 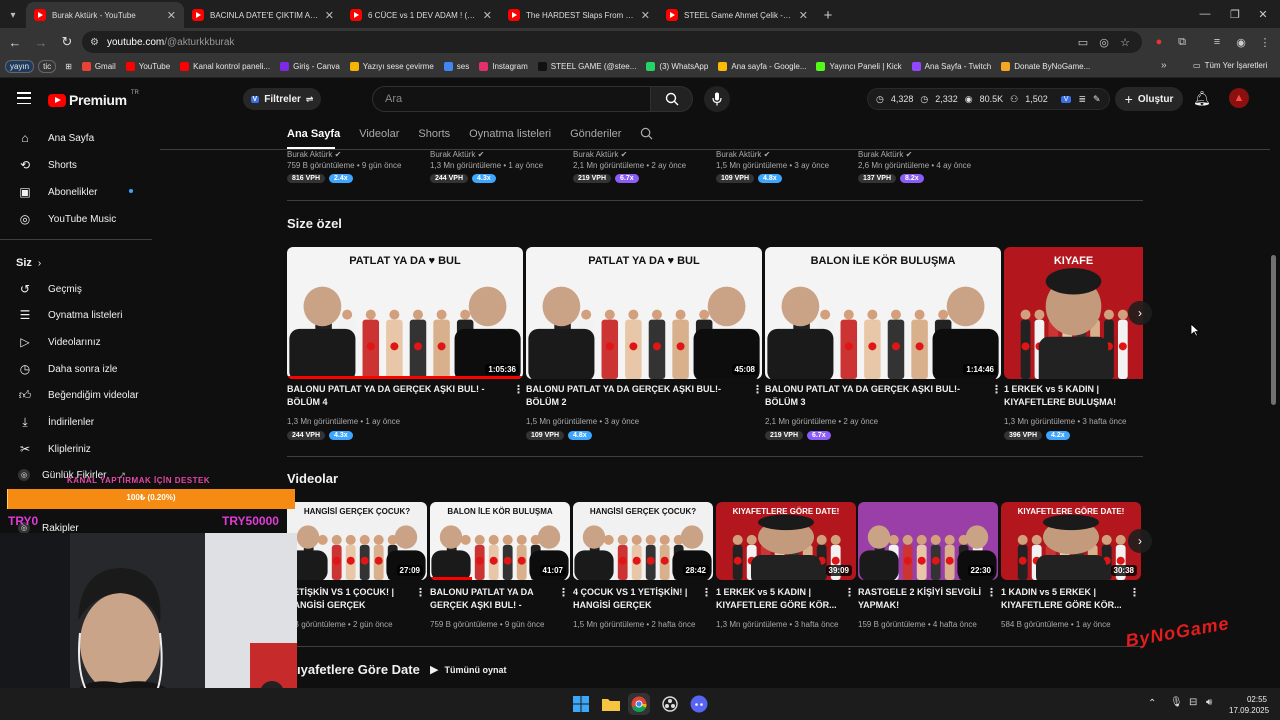 What do you see at coordinates (20, 66) in the screenshot?
I see `bookmark-pill: yayın` at bounding box center [20, 66].